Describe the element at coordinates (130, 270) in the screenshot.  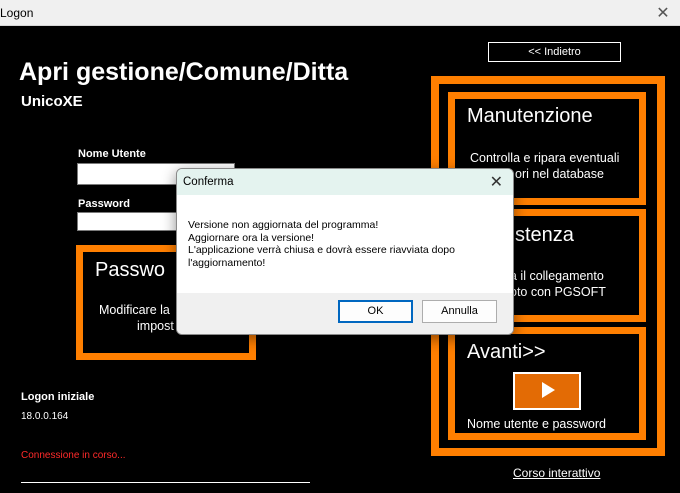
I see `password-panel-title: Passwo` at that location.